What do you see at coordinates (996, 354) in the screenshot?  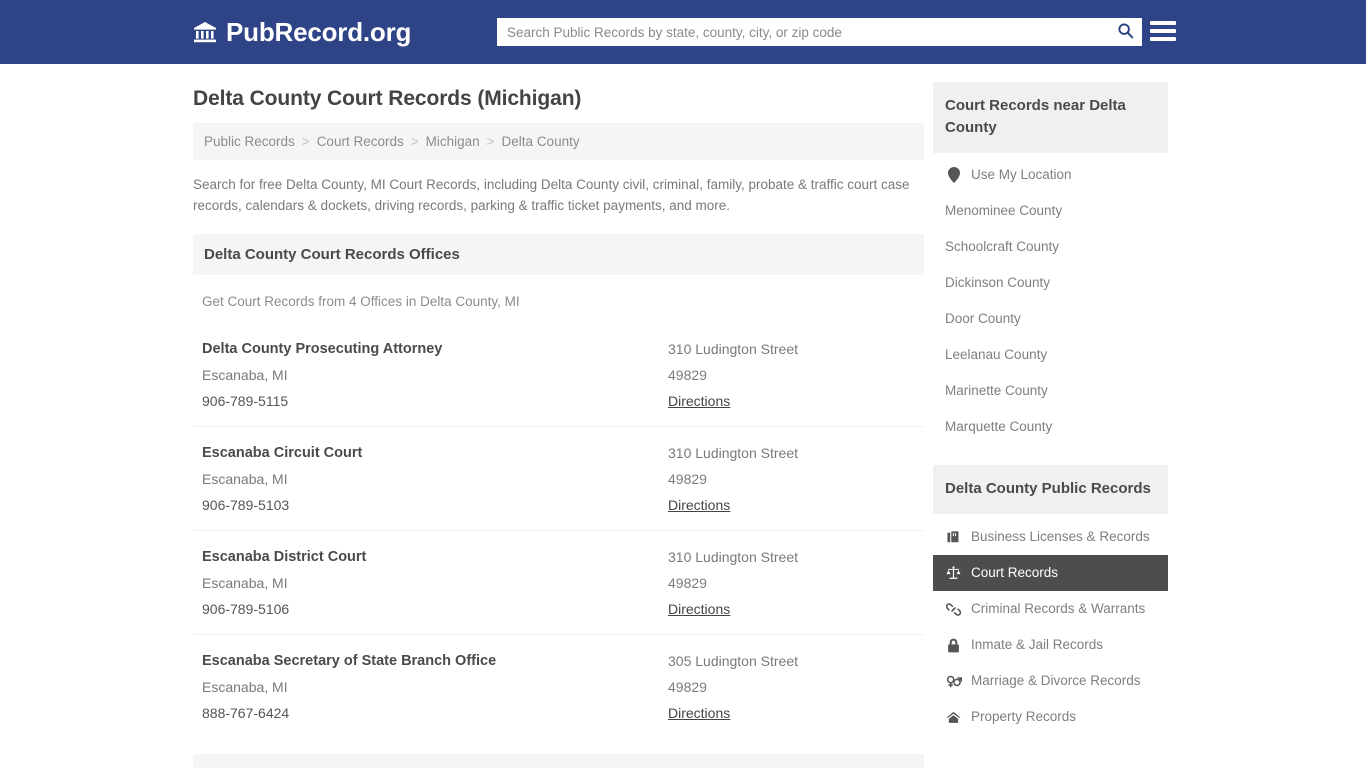 I see `sidebar-item-label: Leelanau County` at bounding box center [996, 354].